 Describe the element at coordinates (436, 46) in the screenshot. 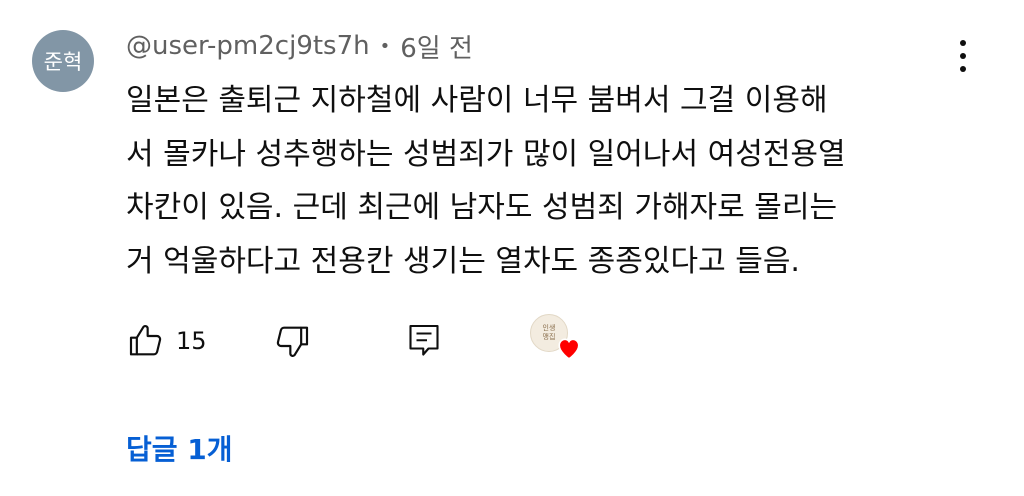

I see `comment-time: 6일 전` at that location.